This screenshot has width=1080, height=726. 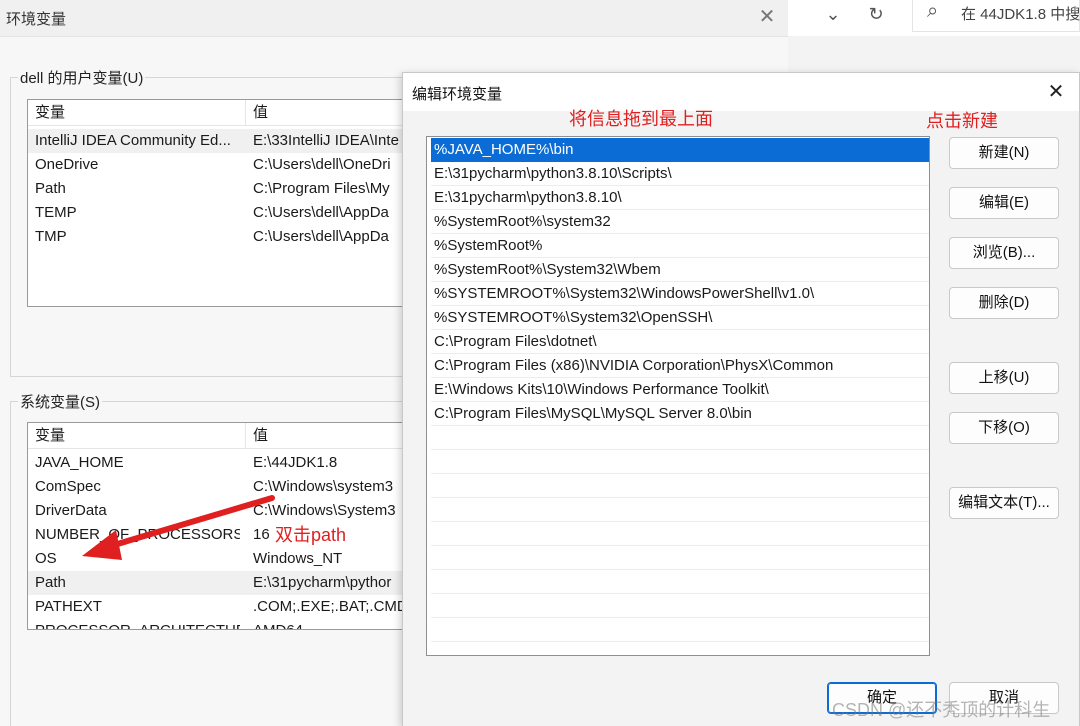 I want to click on move-down-button: 下移(O), so click(x=1004, y=428).